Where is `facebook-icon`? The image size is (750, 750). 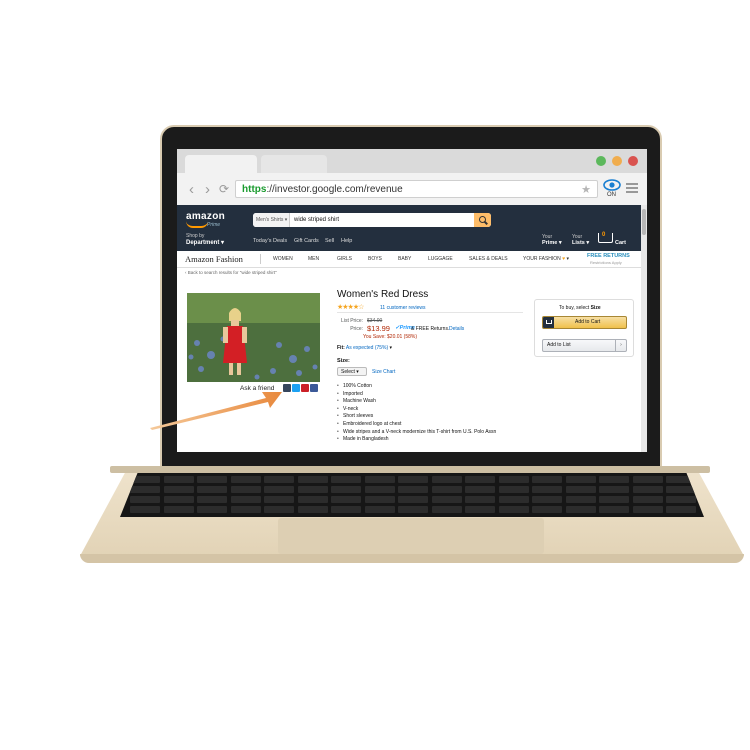
facebook-icon is located at coordinates (314, 388).